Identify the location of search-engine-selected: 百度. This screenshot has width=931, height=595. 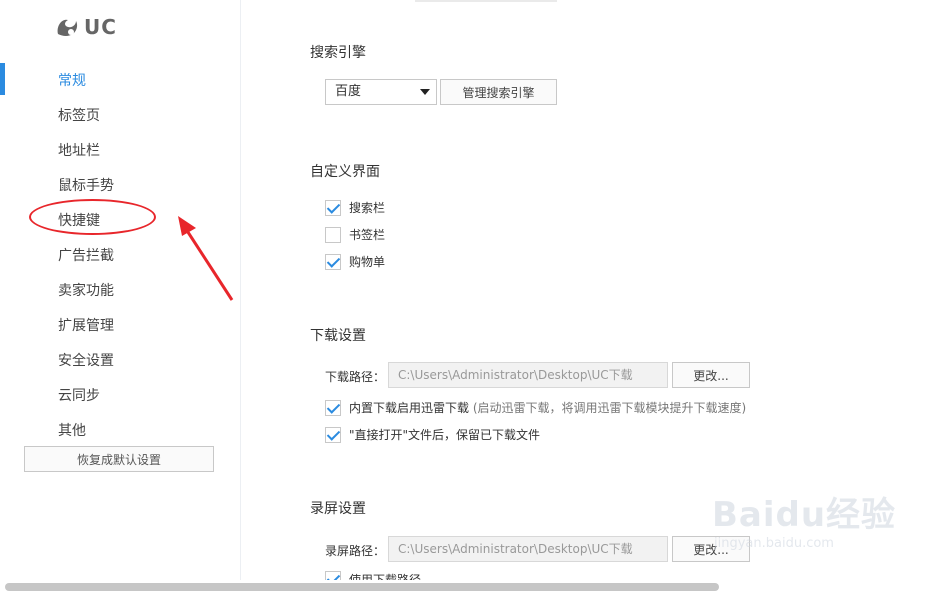
(348, 91).